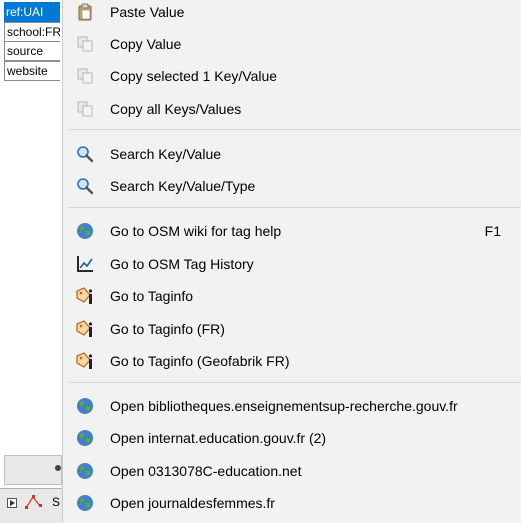 The image size is (521, 523). I want to click on paste-icon, so click(85, 12).